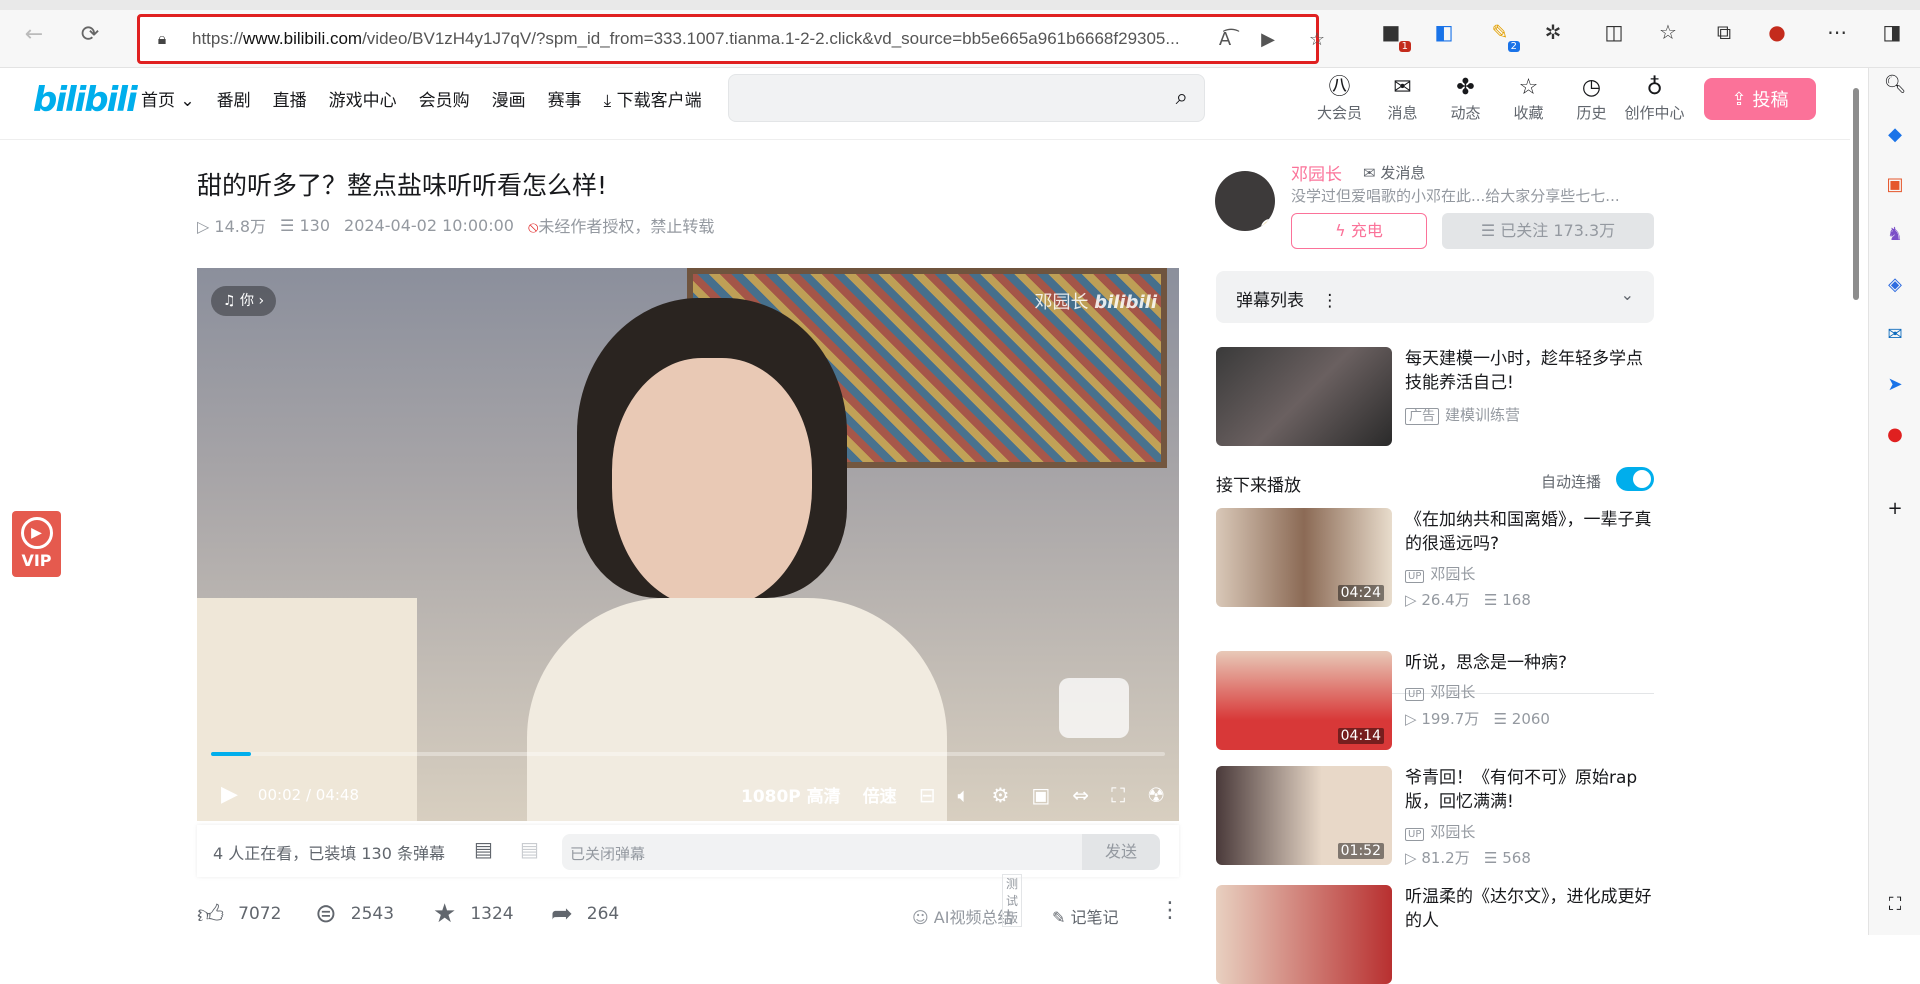 The height and width of the screenshot is (984, 1920). I want to click on danmaku-settings-icon: ▤, so click(529, 849).